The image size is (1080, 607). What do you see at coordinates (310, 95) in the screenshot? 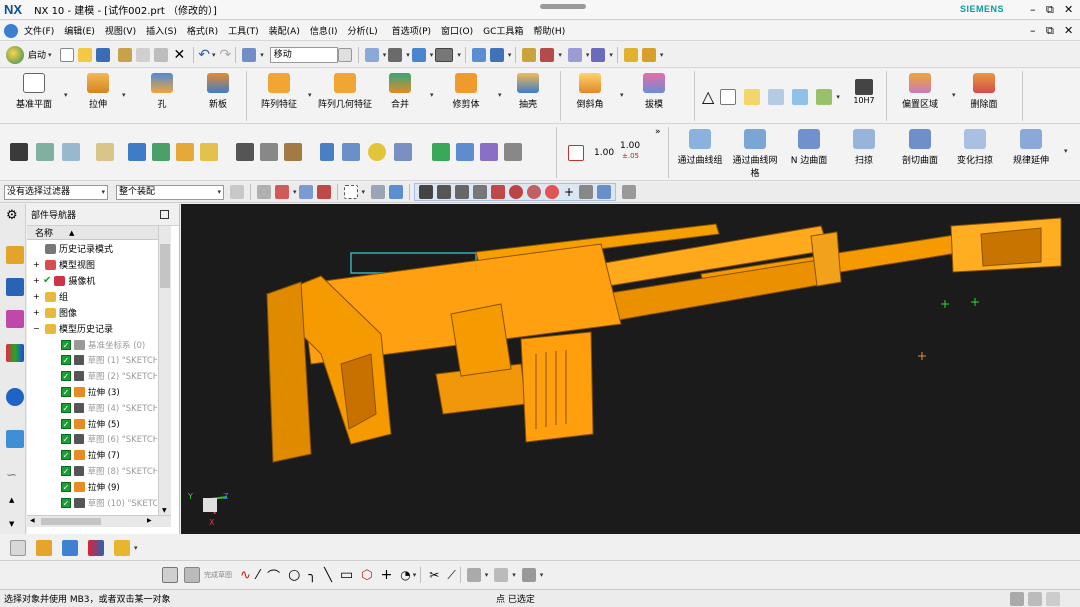
I see `pattern-dropdown-icon: ▾` at bounding box center [310, 95].